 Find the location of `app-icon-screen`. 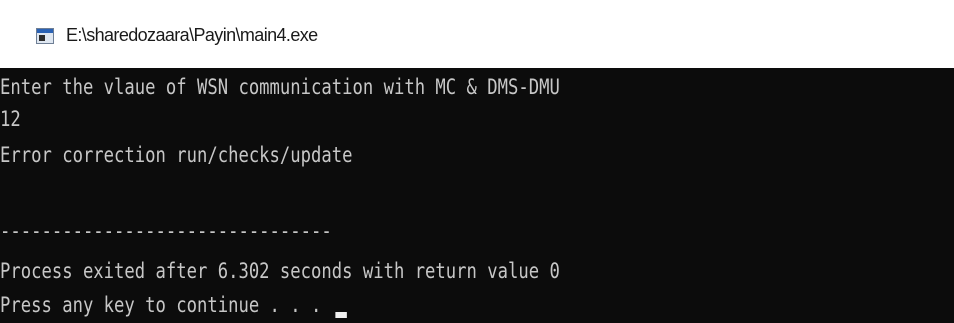

app-icon-screen is located at coordinates (42, 38).